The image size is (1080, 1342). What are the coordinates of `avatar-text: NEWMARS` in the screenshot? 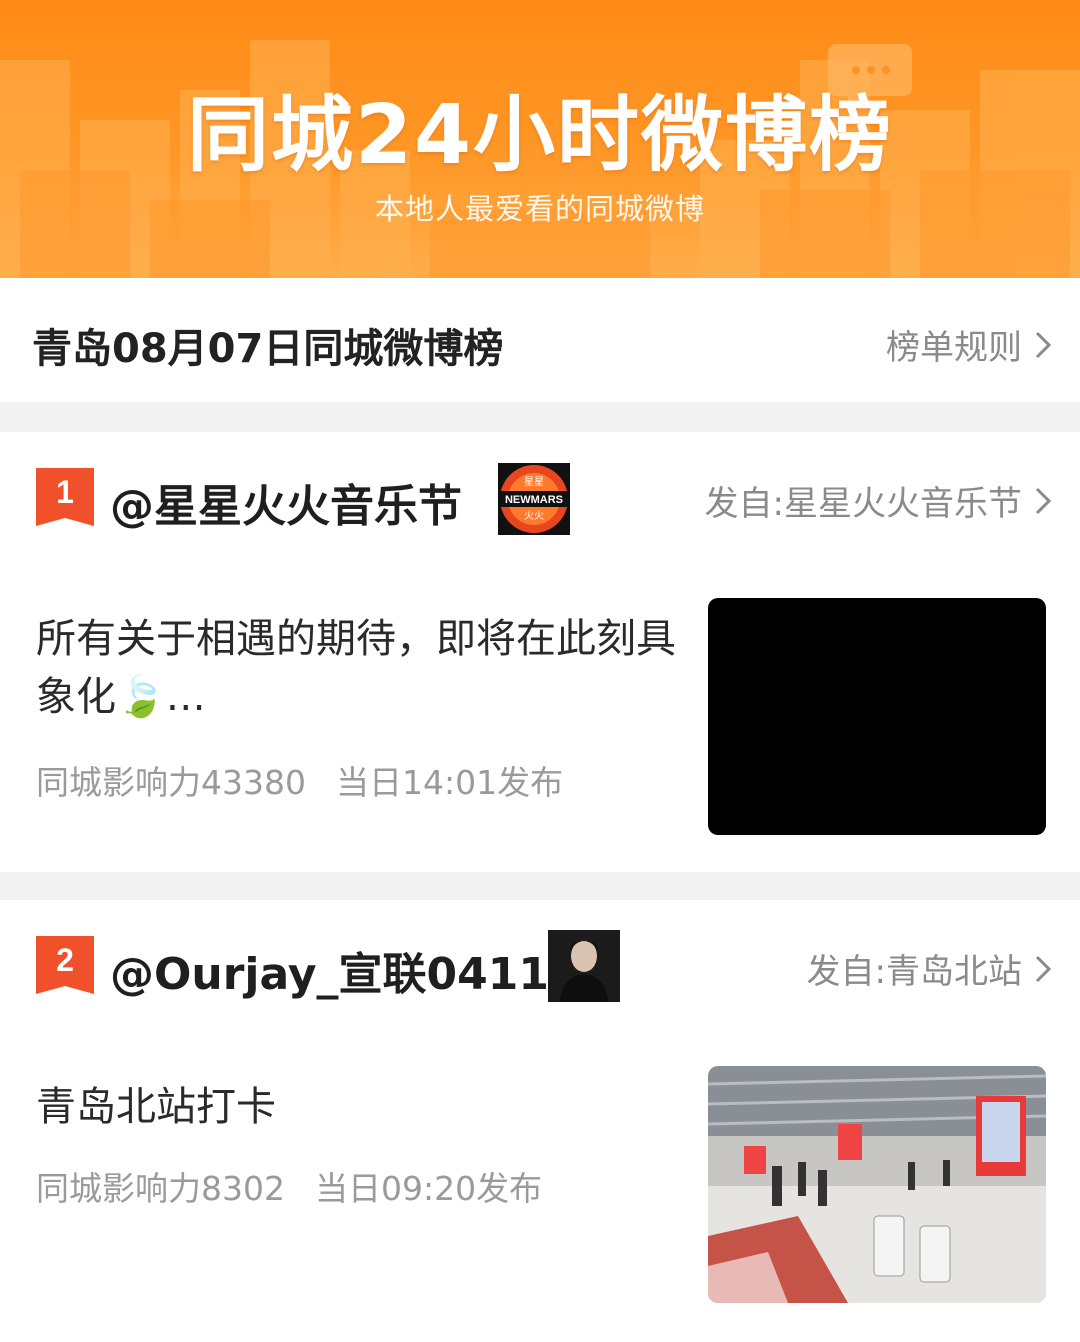 It's located at (534, 500).